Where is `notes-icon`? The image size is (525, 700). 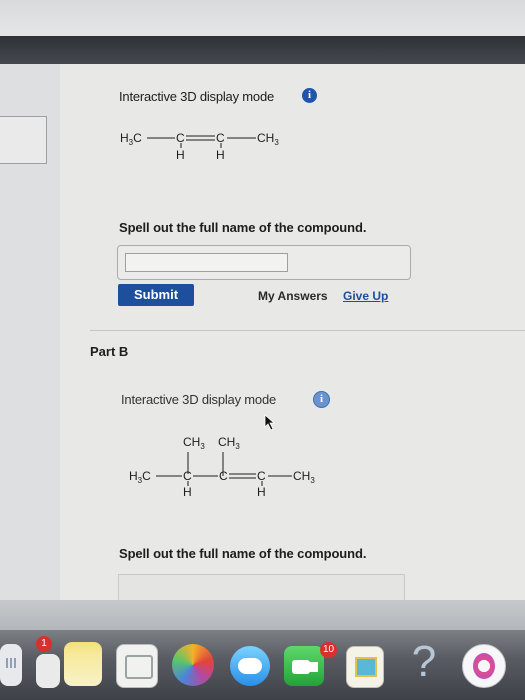 notes-icon is located at coordinates (83, 664).